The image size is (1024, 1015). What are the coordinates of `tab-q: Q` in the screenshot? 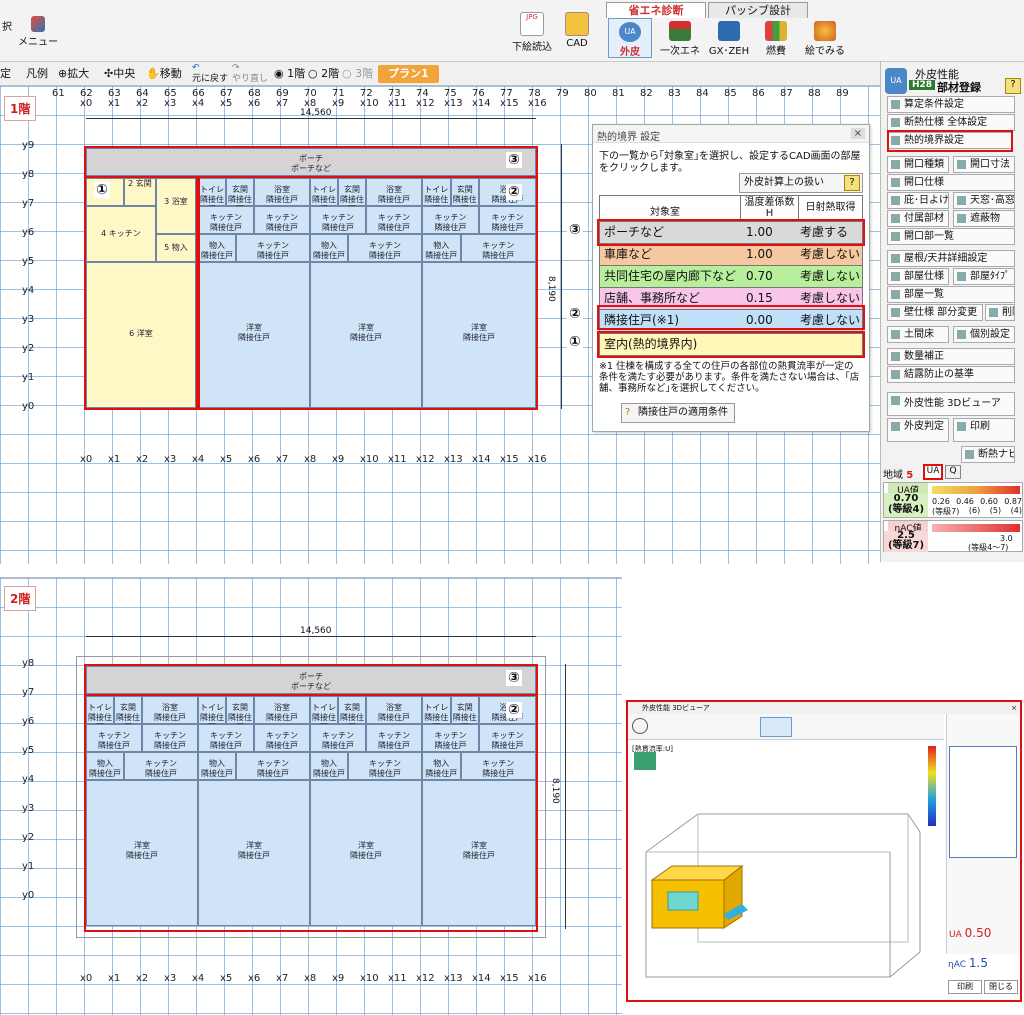 It's located at (953, 472).